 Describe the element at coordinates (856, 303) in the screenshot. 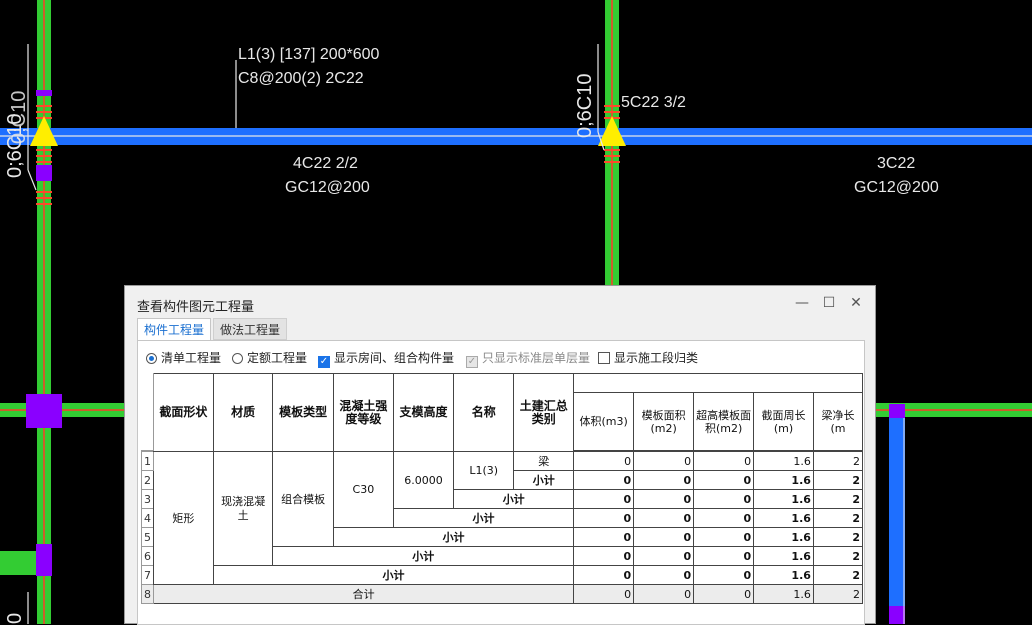

I see `close-button: ✕` at that location.